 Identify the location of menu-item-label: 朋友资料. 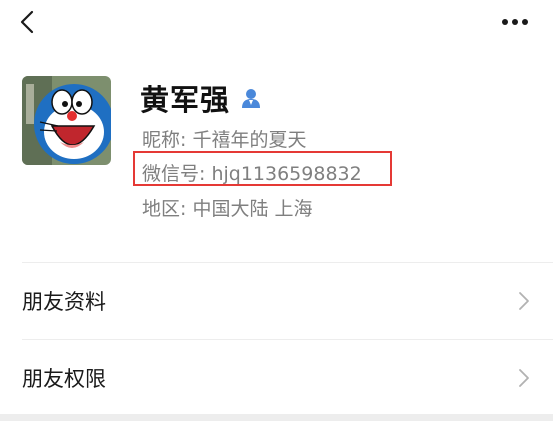
(64, 302).